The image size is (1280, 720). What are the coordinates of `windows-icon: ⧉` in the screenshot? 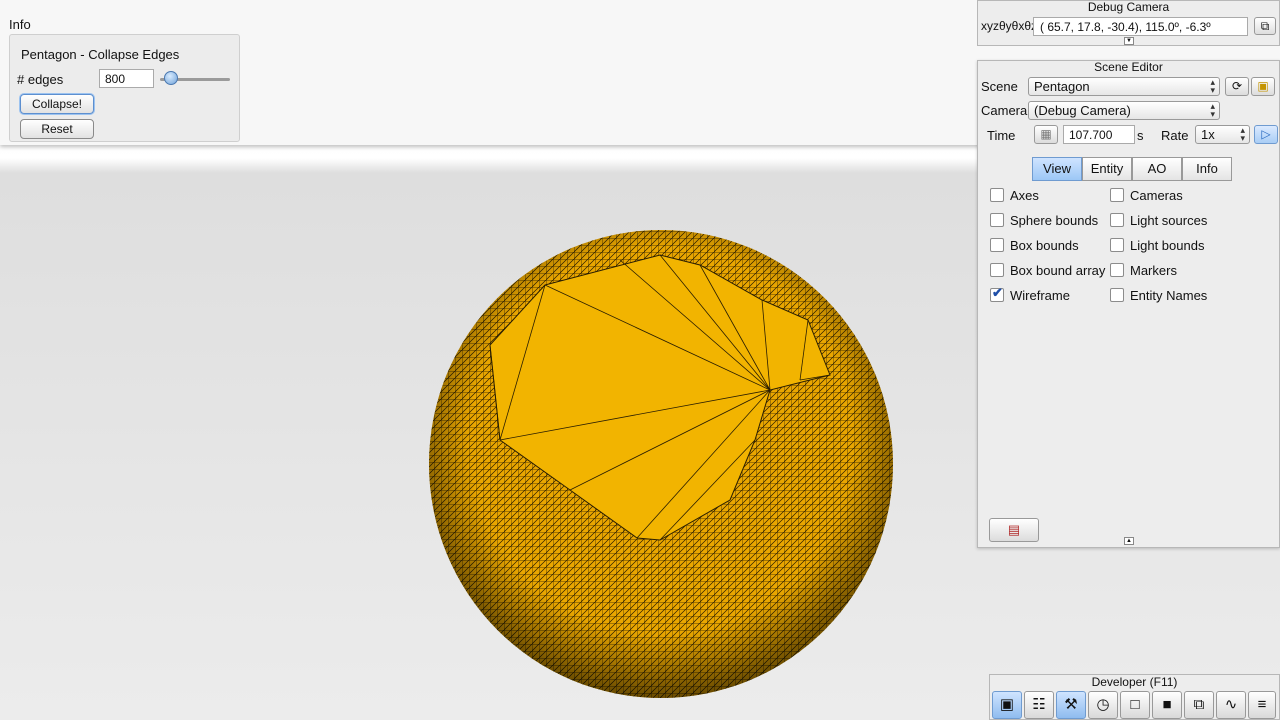 It's located at (1199, 704).